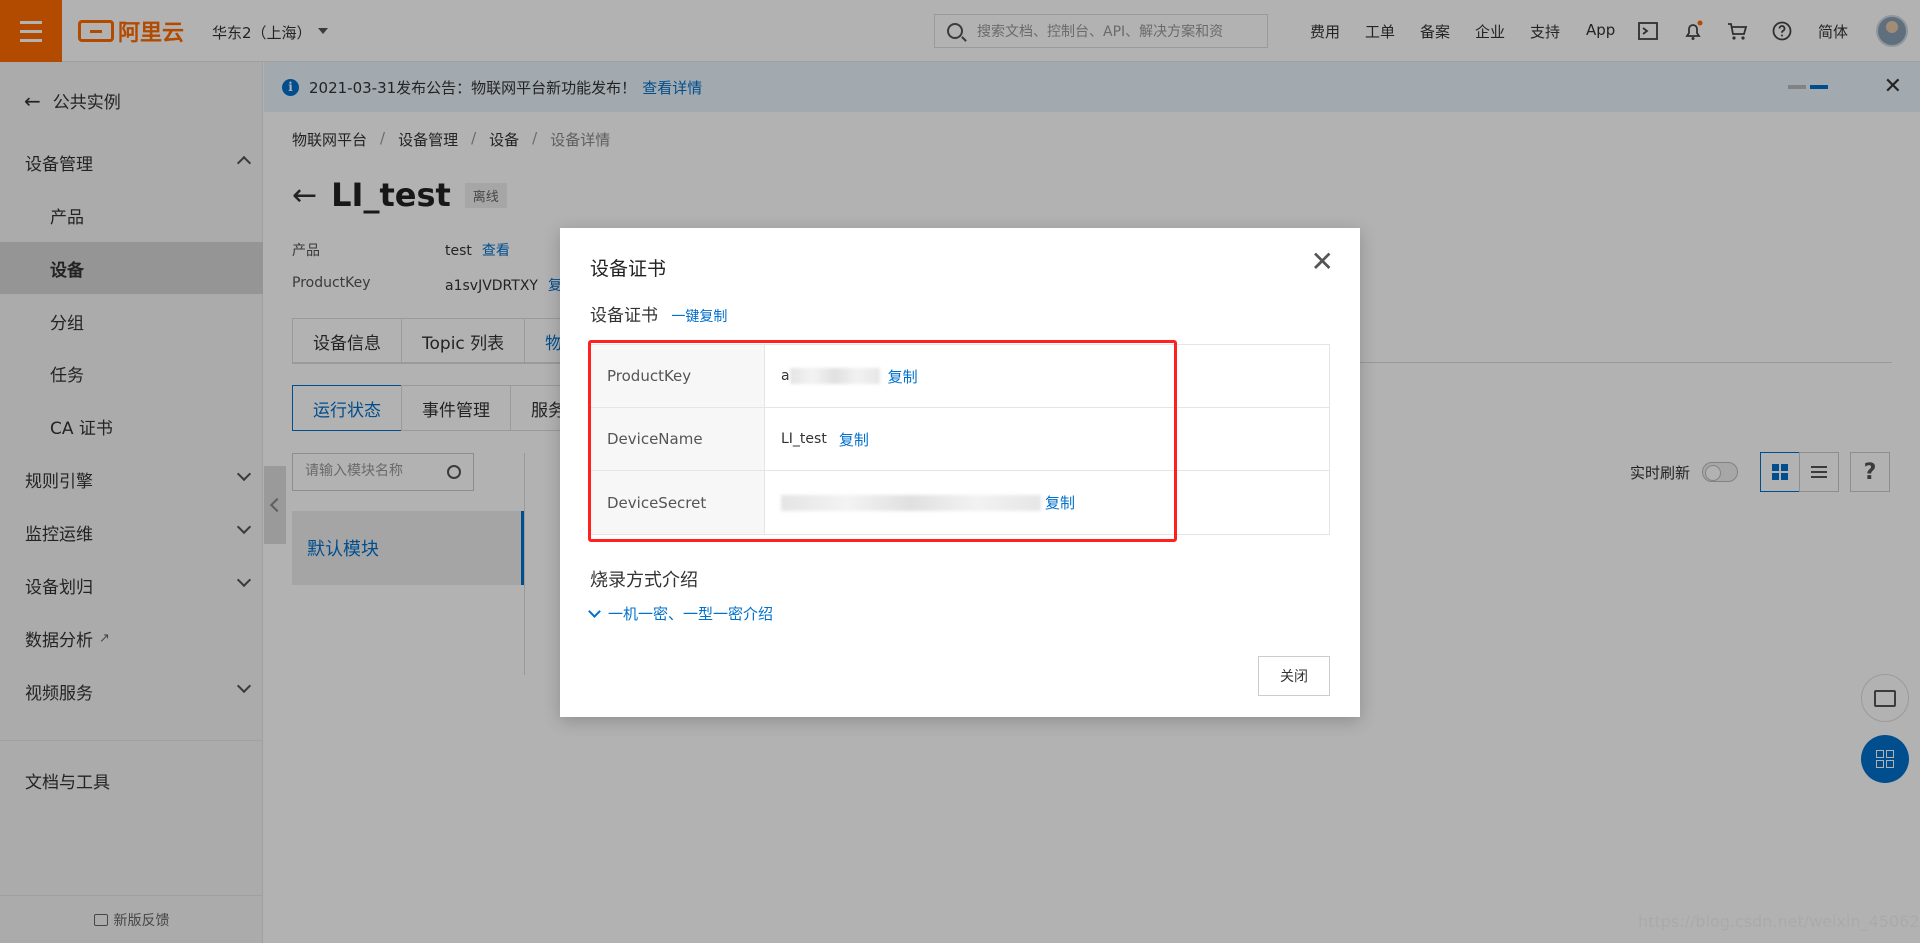 The image size is (1920, 943). Describe the element at coordinates (628, 269) in the screenshot. I see `dialog-title: 设备证书` at that location.